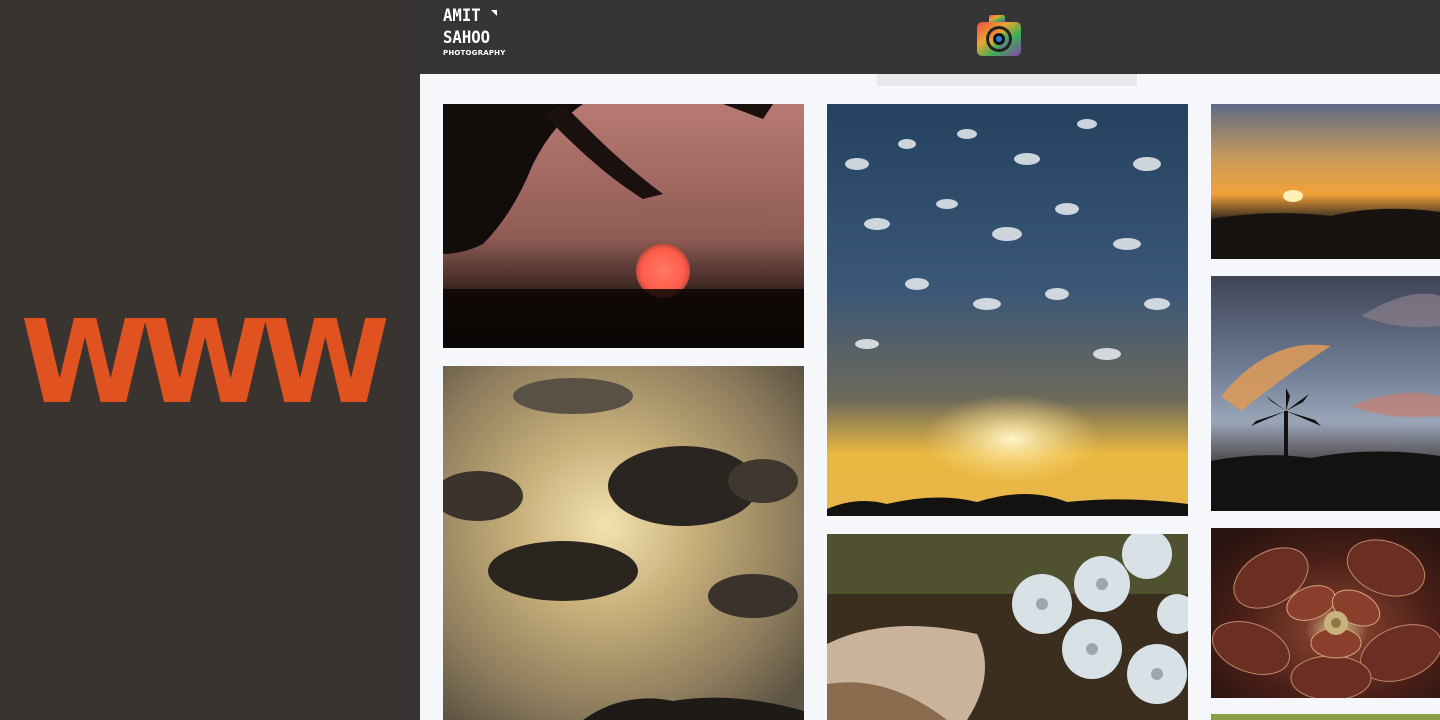 The height and width of the screenshot is (720, 1440). Describe the element at coordinates (1325, 181) in the screenshot. I see `photo-sunset-horizon` at that location.